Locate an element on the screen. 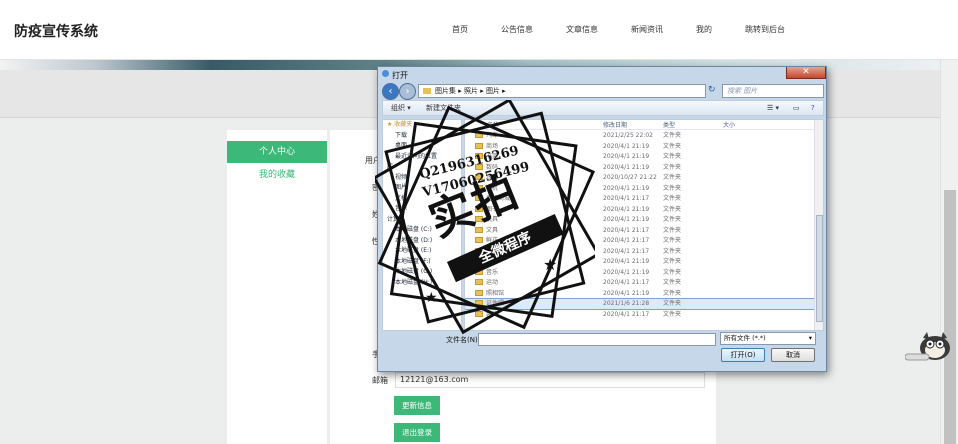  tree-desktop: 桌面 is located at coordinates (422, 146).